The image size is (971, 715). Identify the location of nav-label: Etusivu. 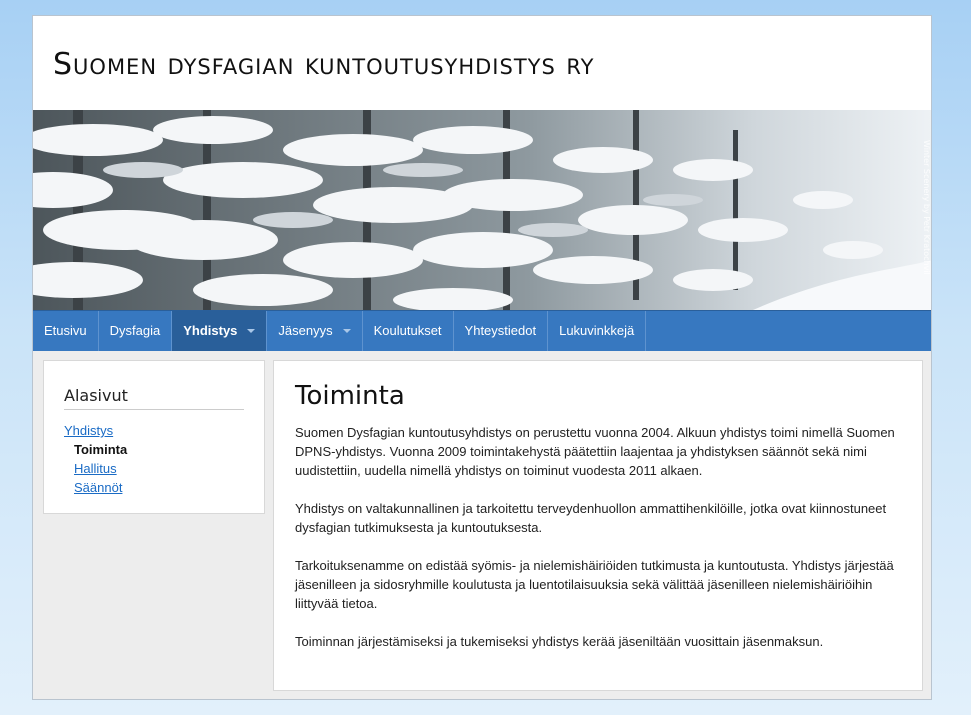
(65, 330).